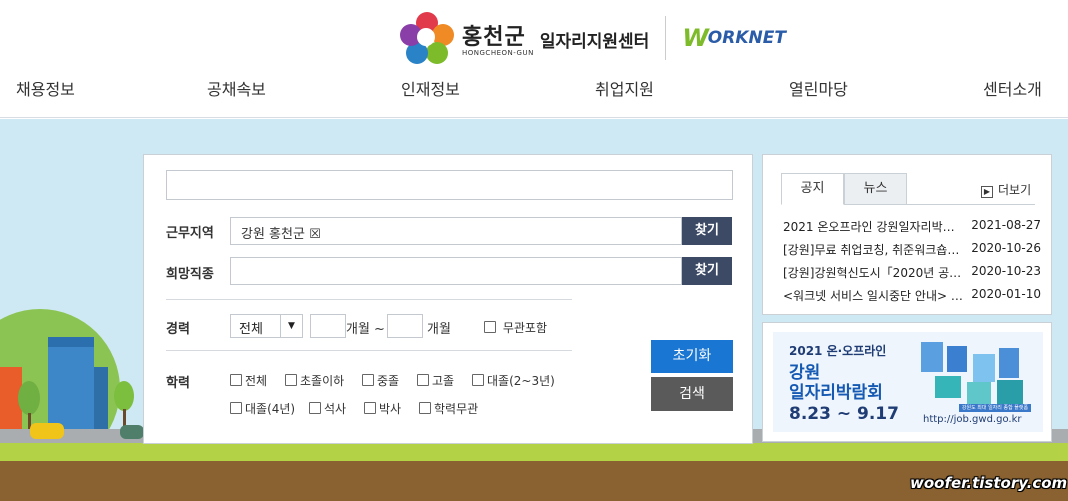  What do you see at coordinates (178, 329) in the screenshot?
I see `career-label: 경력` at bounding box center [178, 329].